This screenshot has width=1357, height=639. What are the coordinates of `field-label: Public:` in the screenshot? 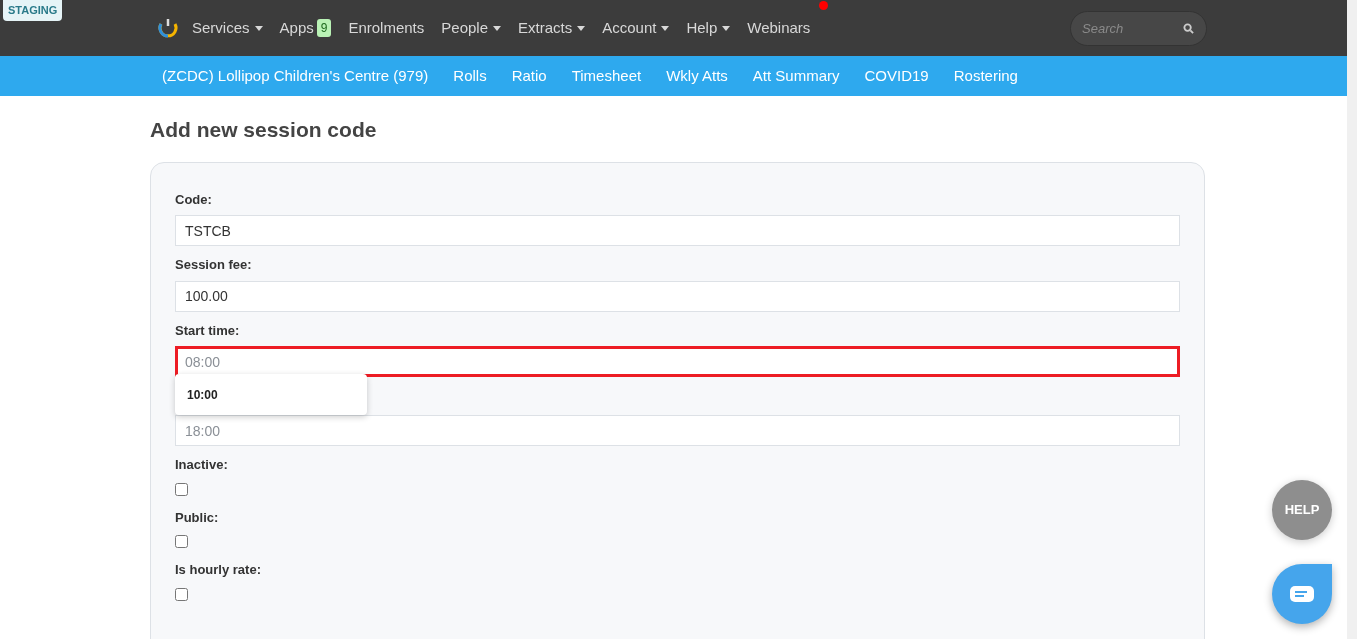 It's located at (197, 517).